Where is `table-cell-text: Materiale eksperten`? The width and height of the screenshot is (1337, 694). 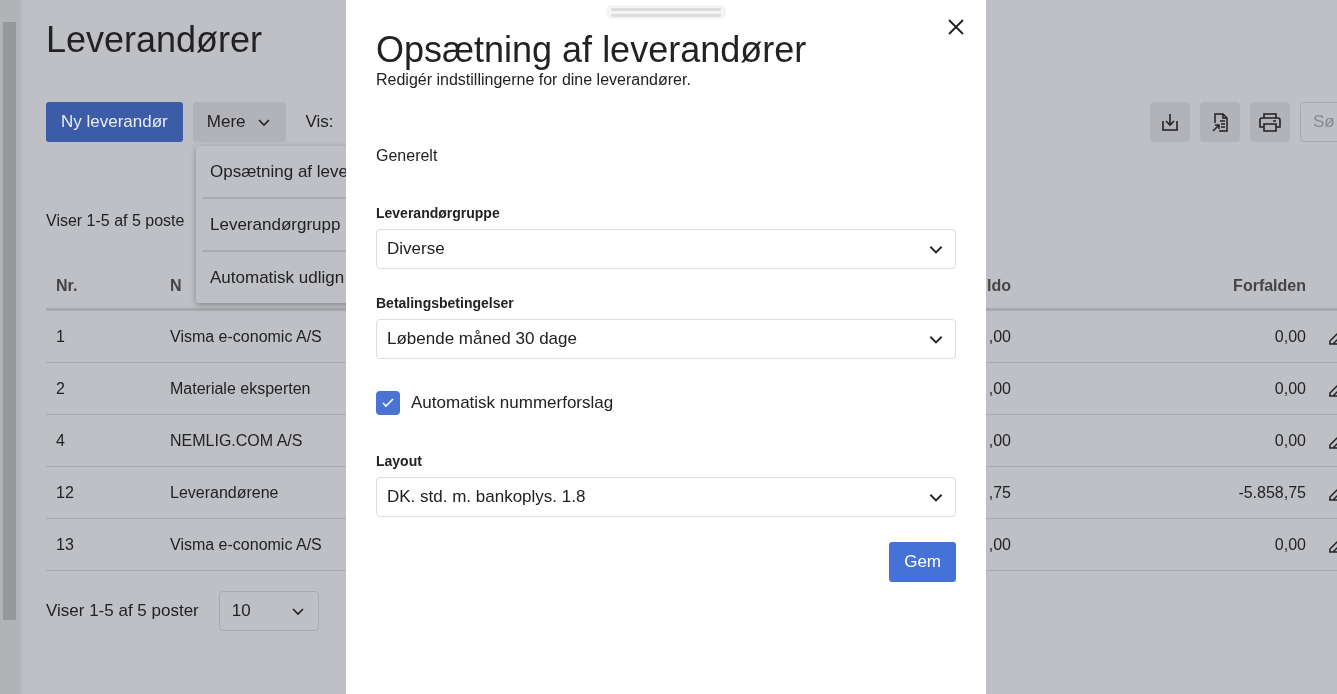 table-cell-text: Materiale eksperten is located at coordinates (241, 388).